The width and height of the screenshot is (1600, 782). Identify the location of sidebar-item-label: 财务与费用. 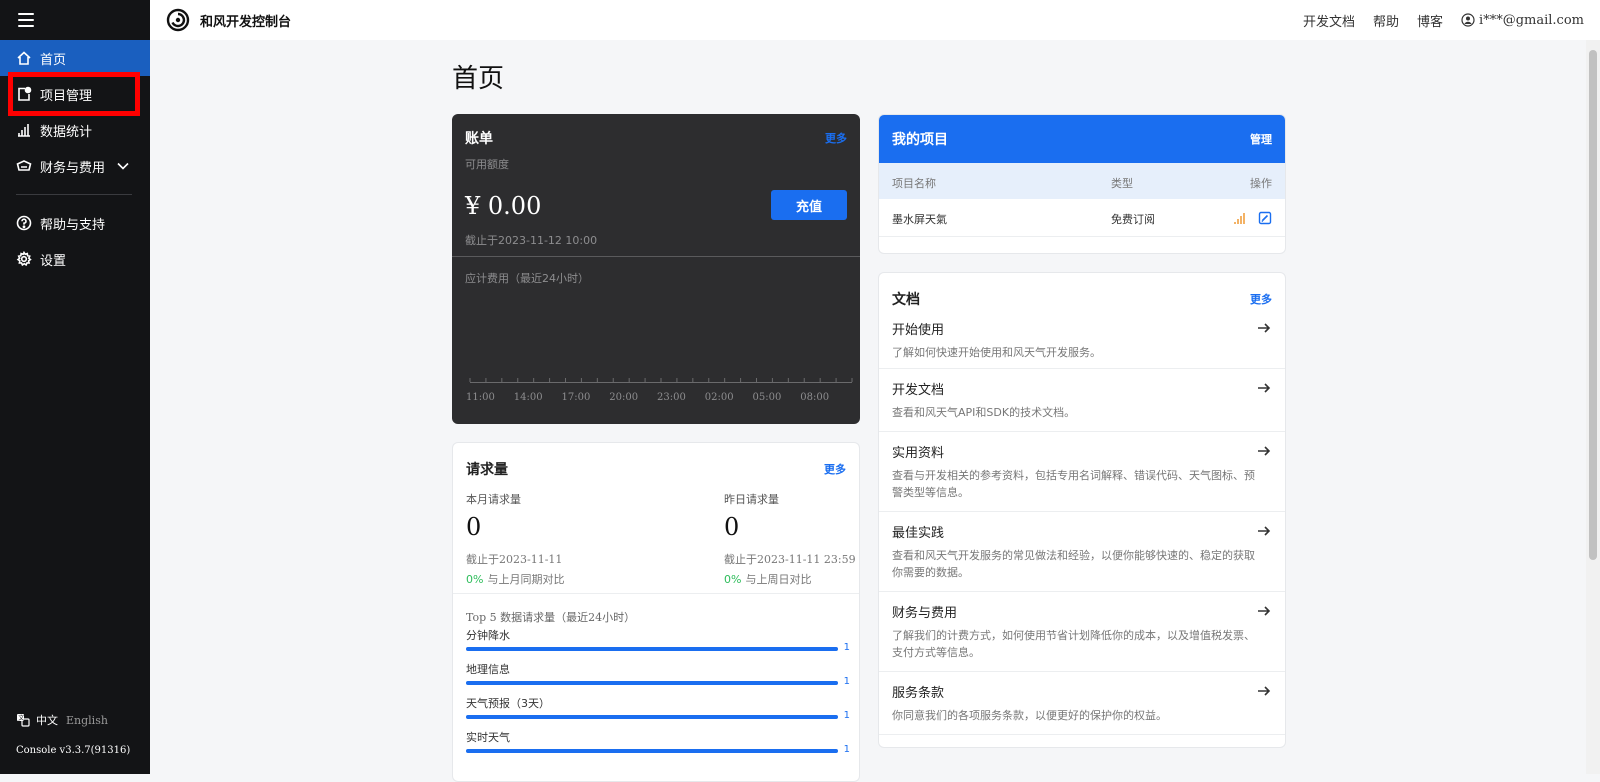
(73, 168).